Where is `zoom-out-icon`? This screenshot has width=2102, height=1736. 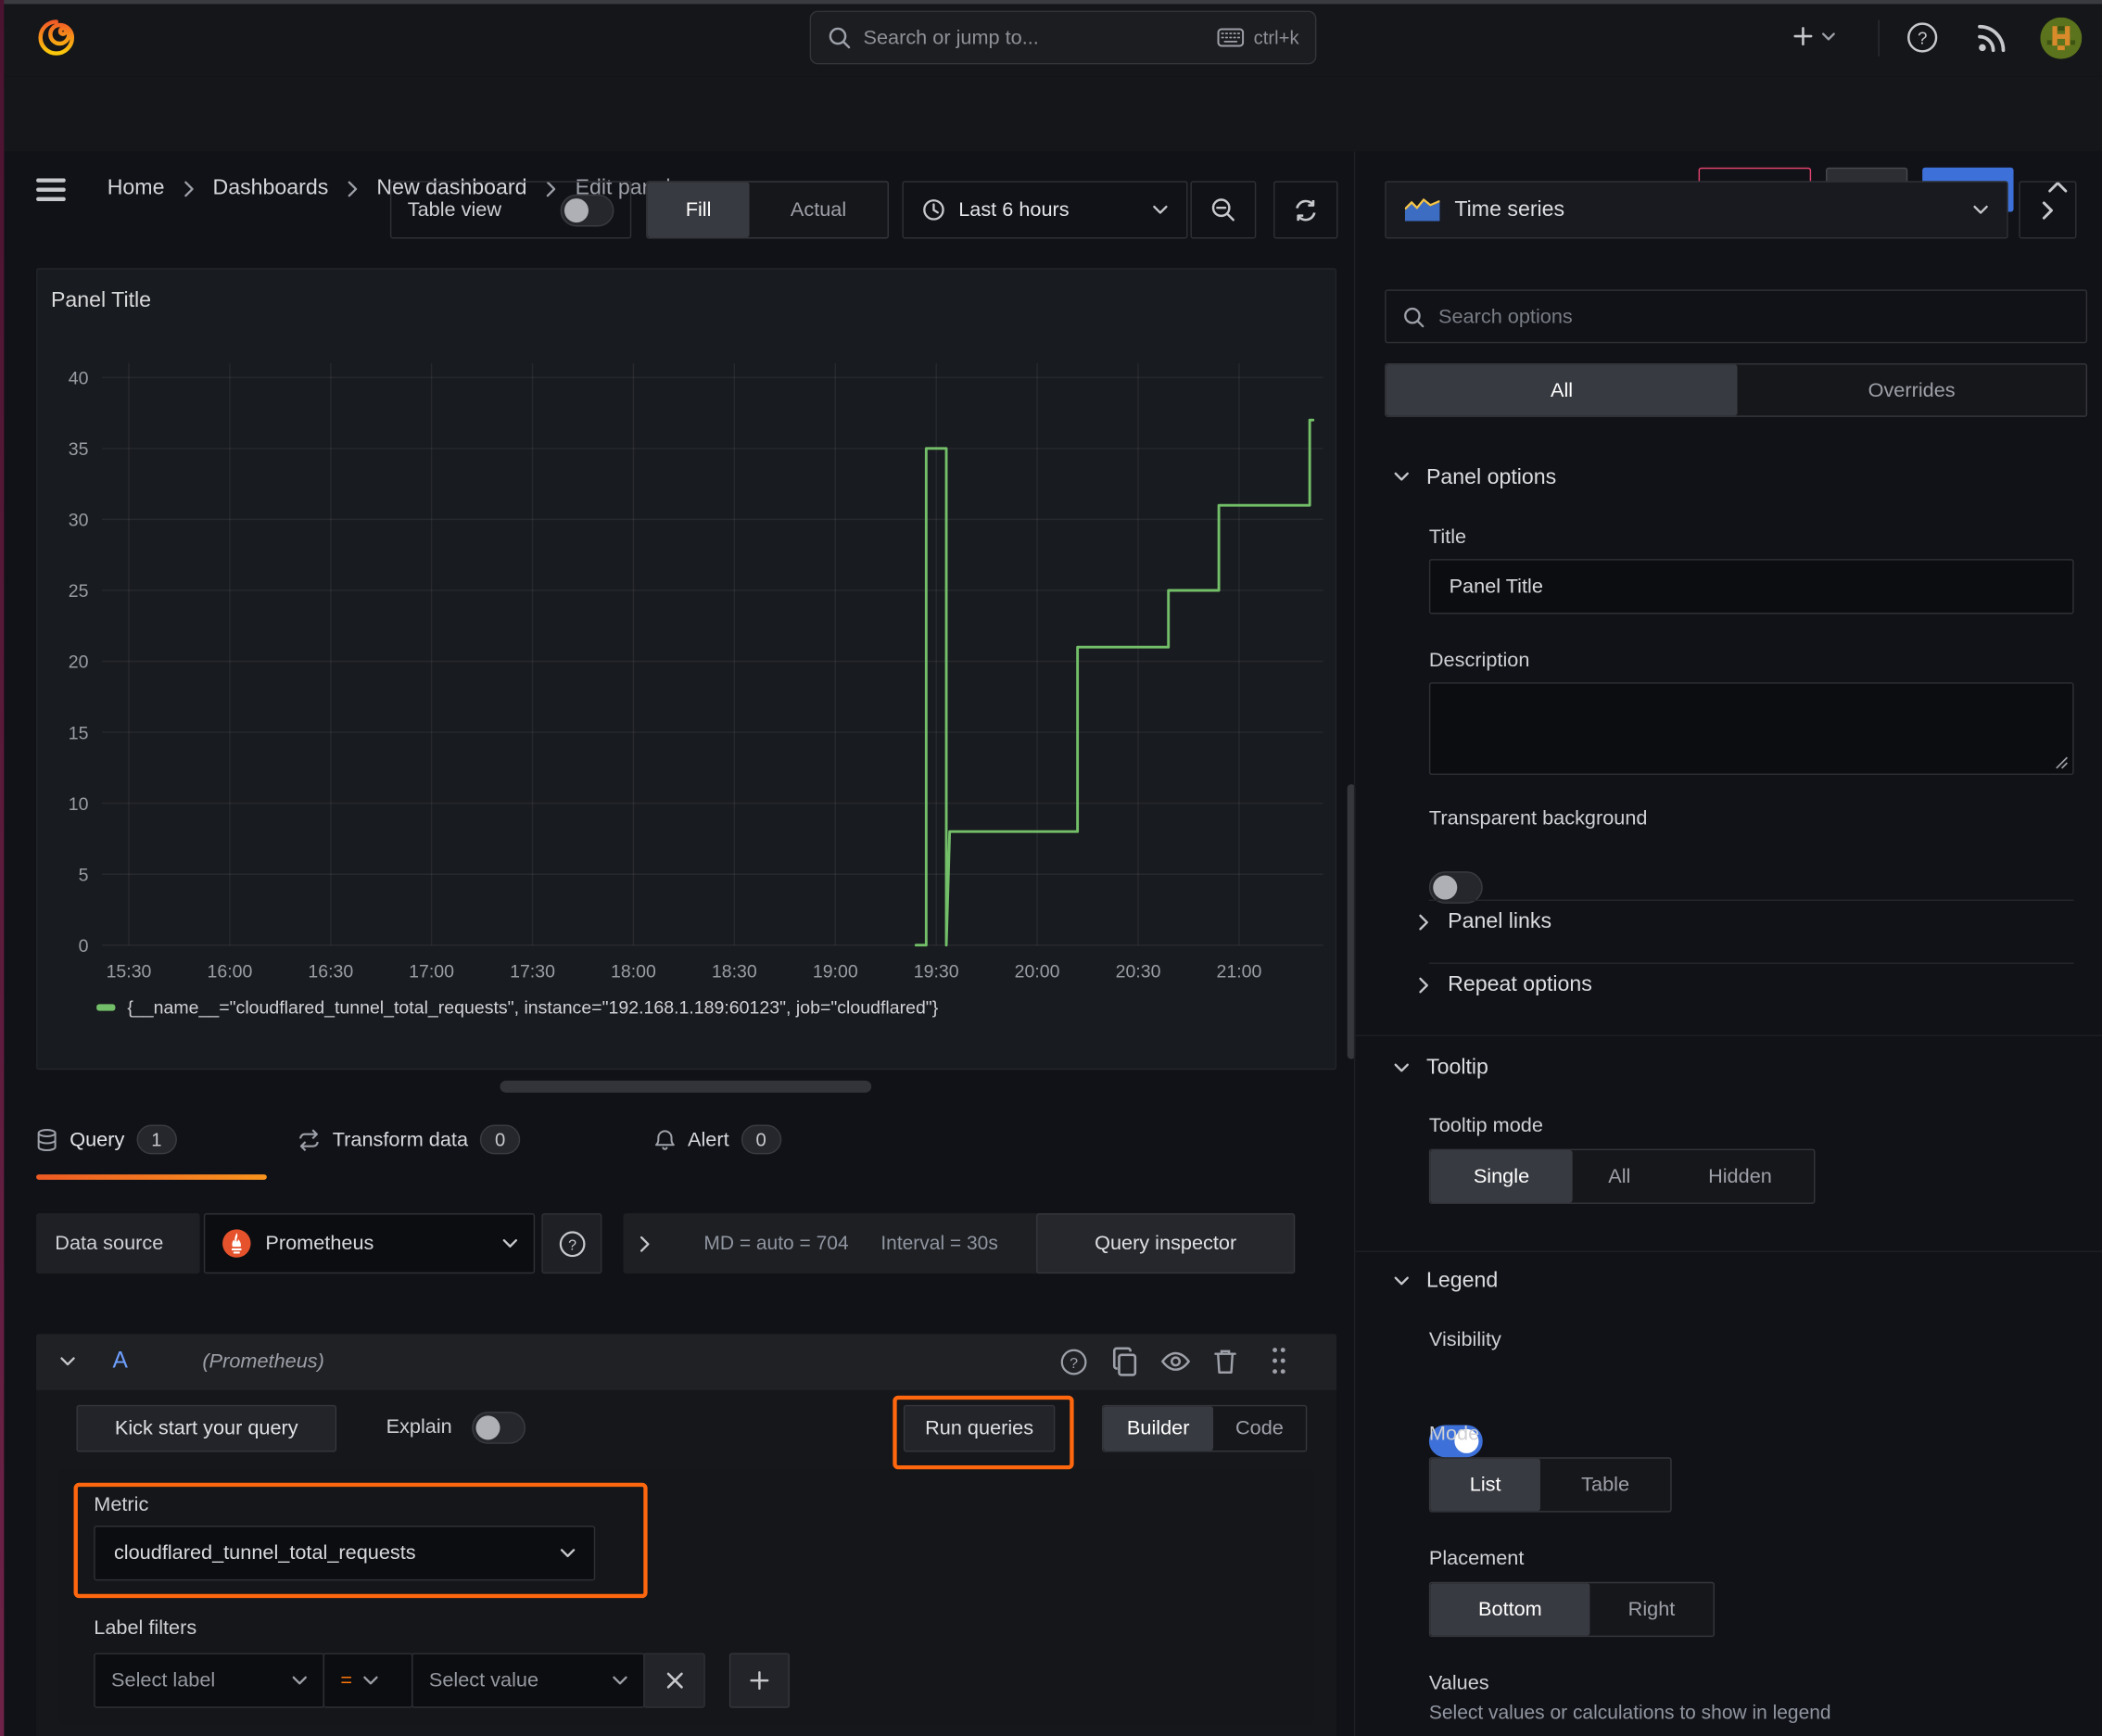
zoom-out-icon is located at coordinates (1223, 210).